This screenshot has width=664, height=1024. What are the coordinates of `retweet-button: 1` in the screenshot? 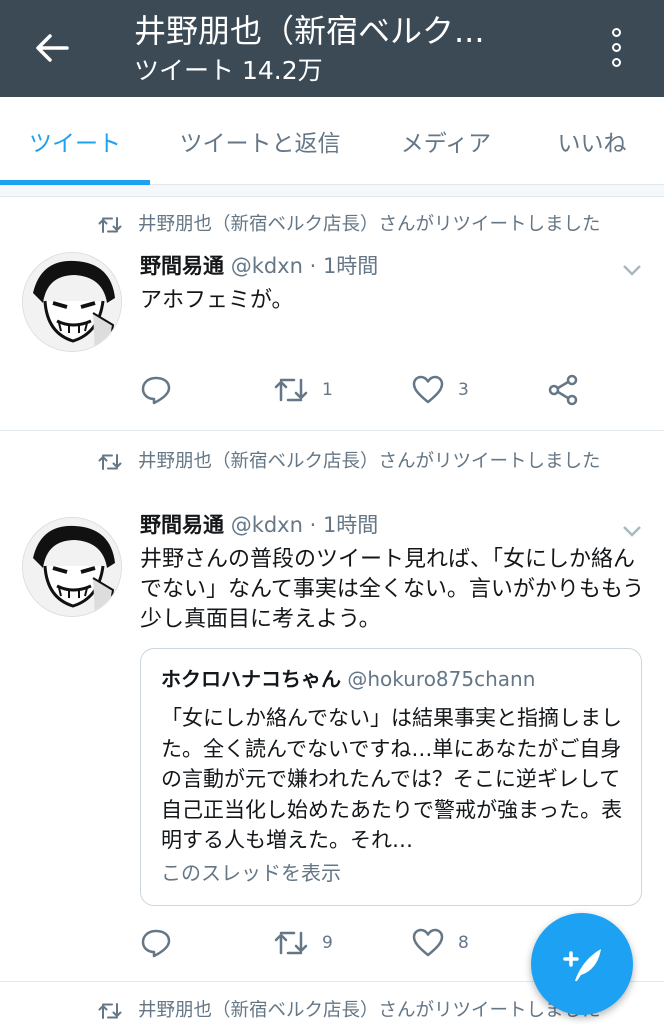 It's located at (303, 390).